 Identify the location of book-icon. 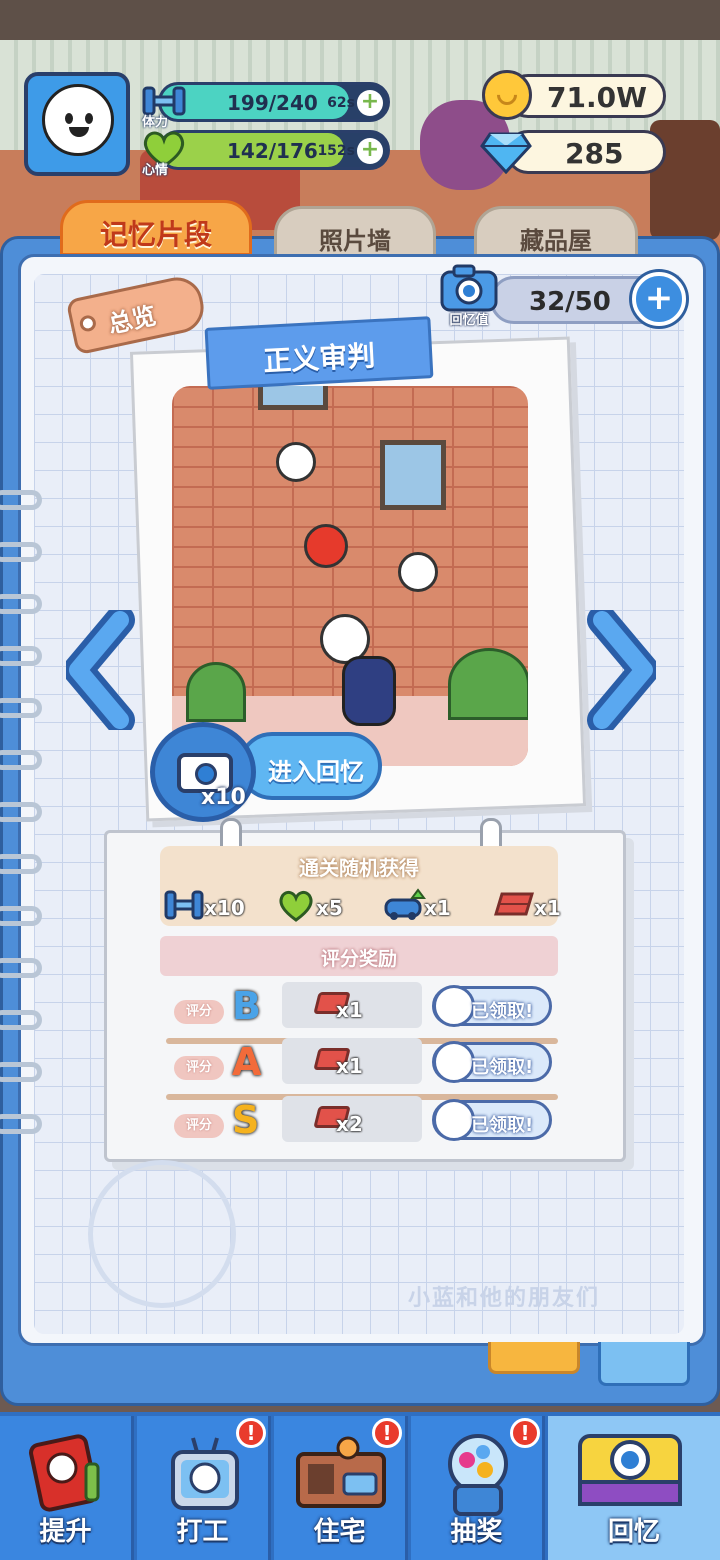
(64, 1473).